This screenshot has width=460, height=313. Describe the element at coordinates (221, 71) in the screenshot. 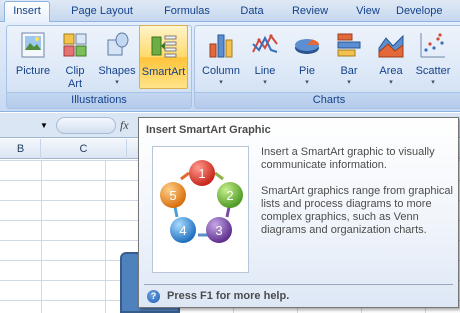

I see `column-chart-label: Column` at that location.